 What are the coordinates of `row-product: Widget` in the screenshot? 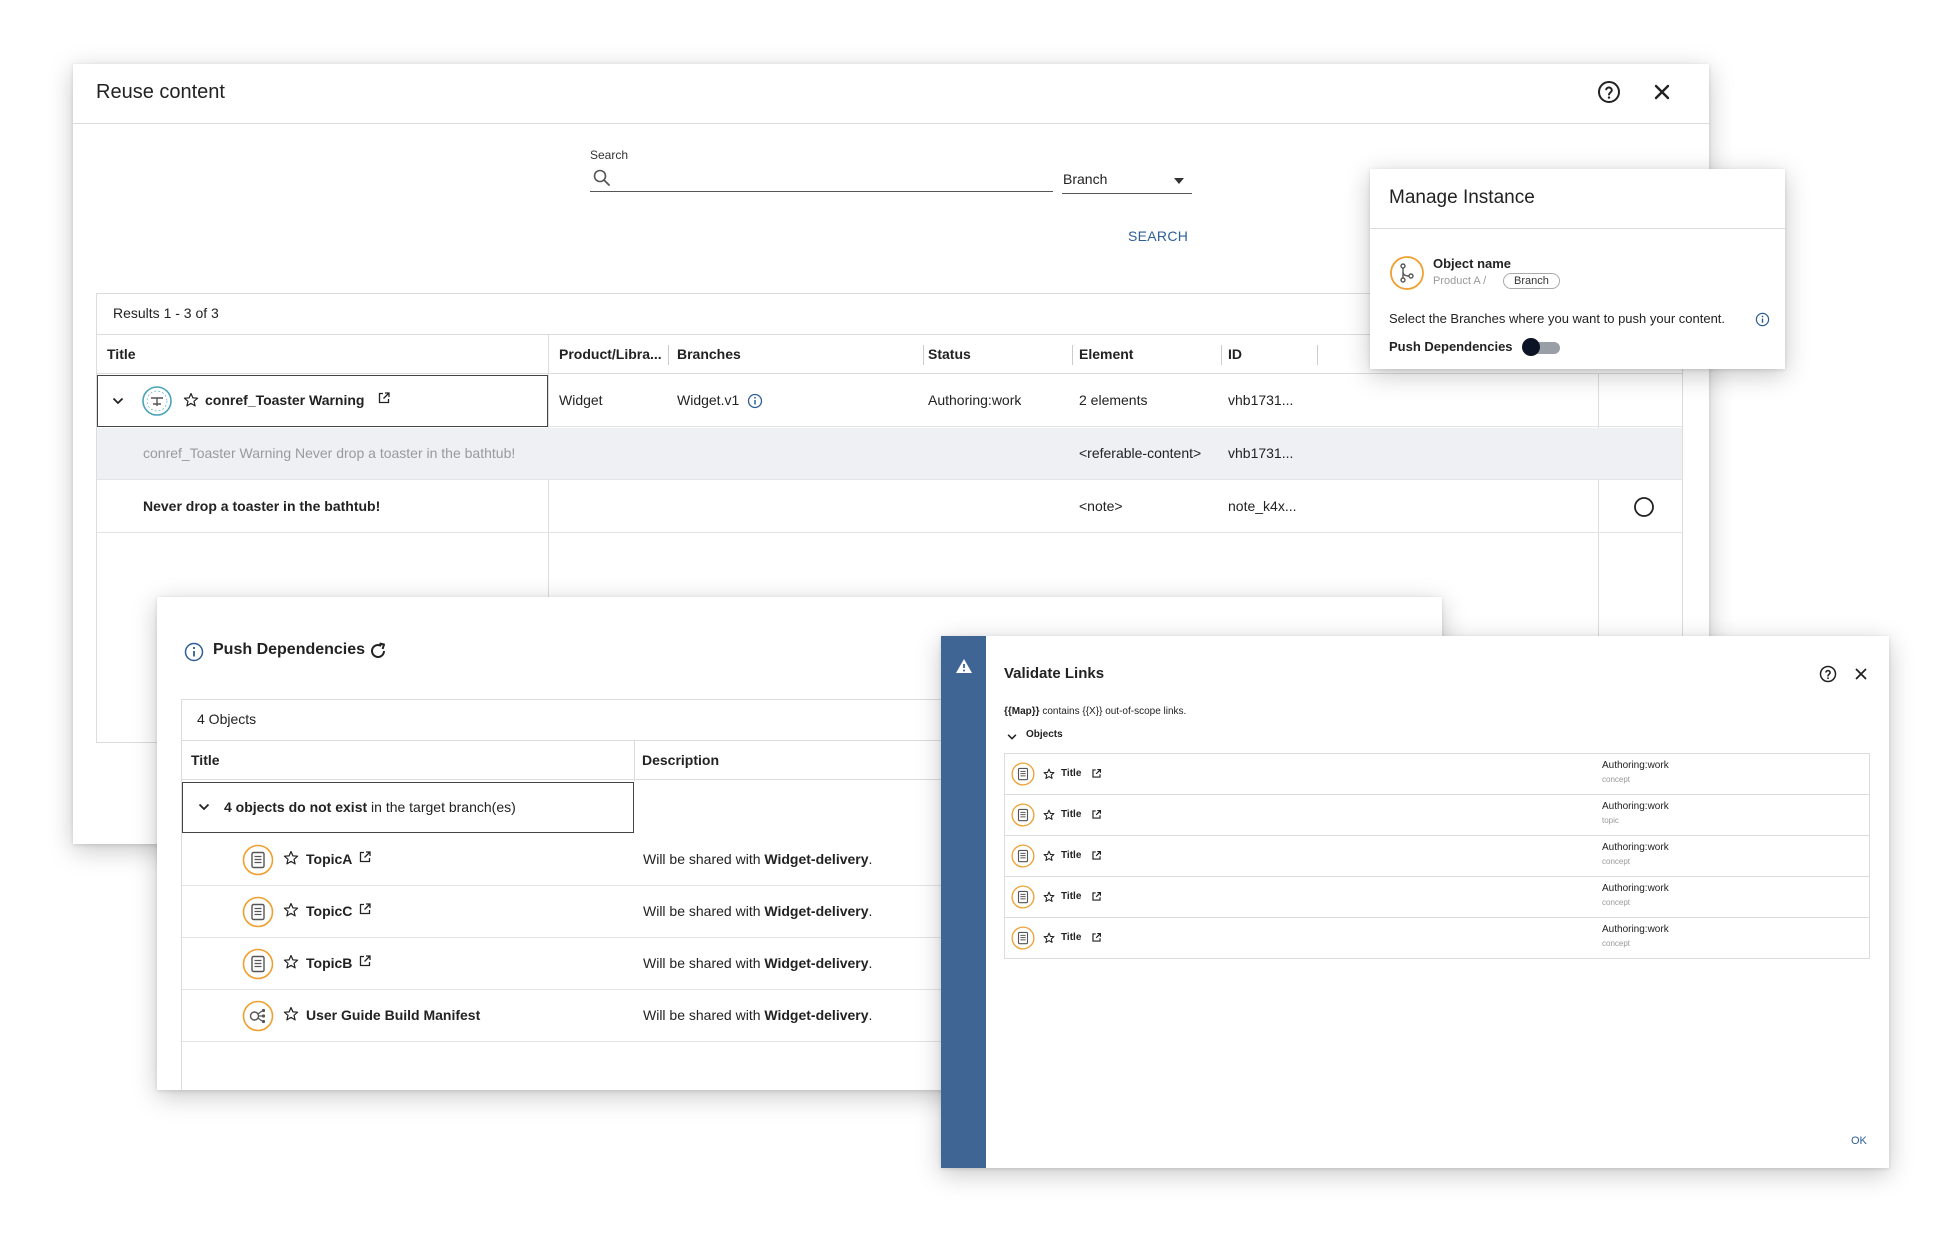 It's located at (581, 400).